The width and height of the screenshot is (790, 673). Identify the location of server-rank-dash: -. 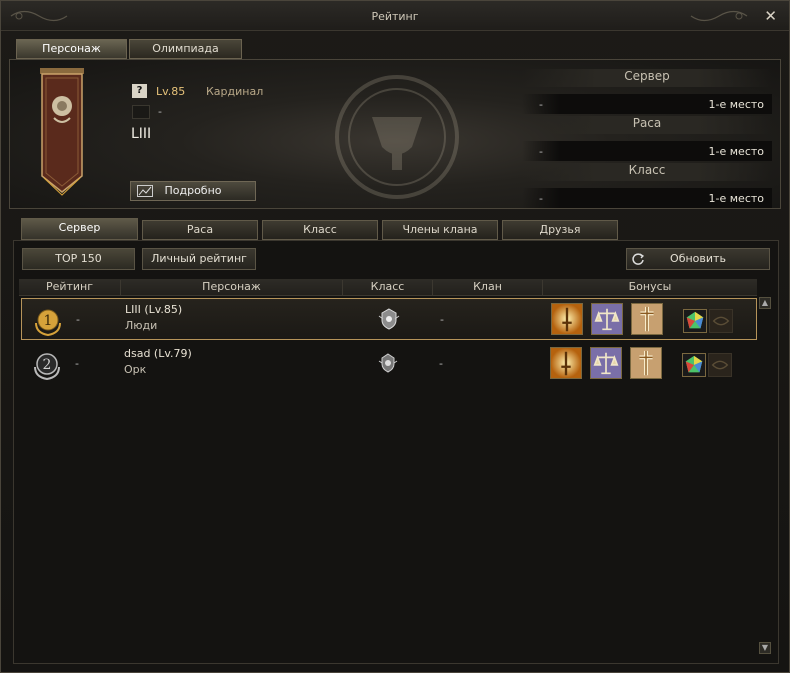
(541, 104).